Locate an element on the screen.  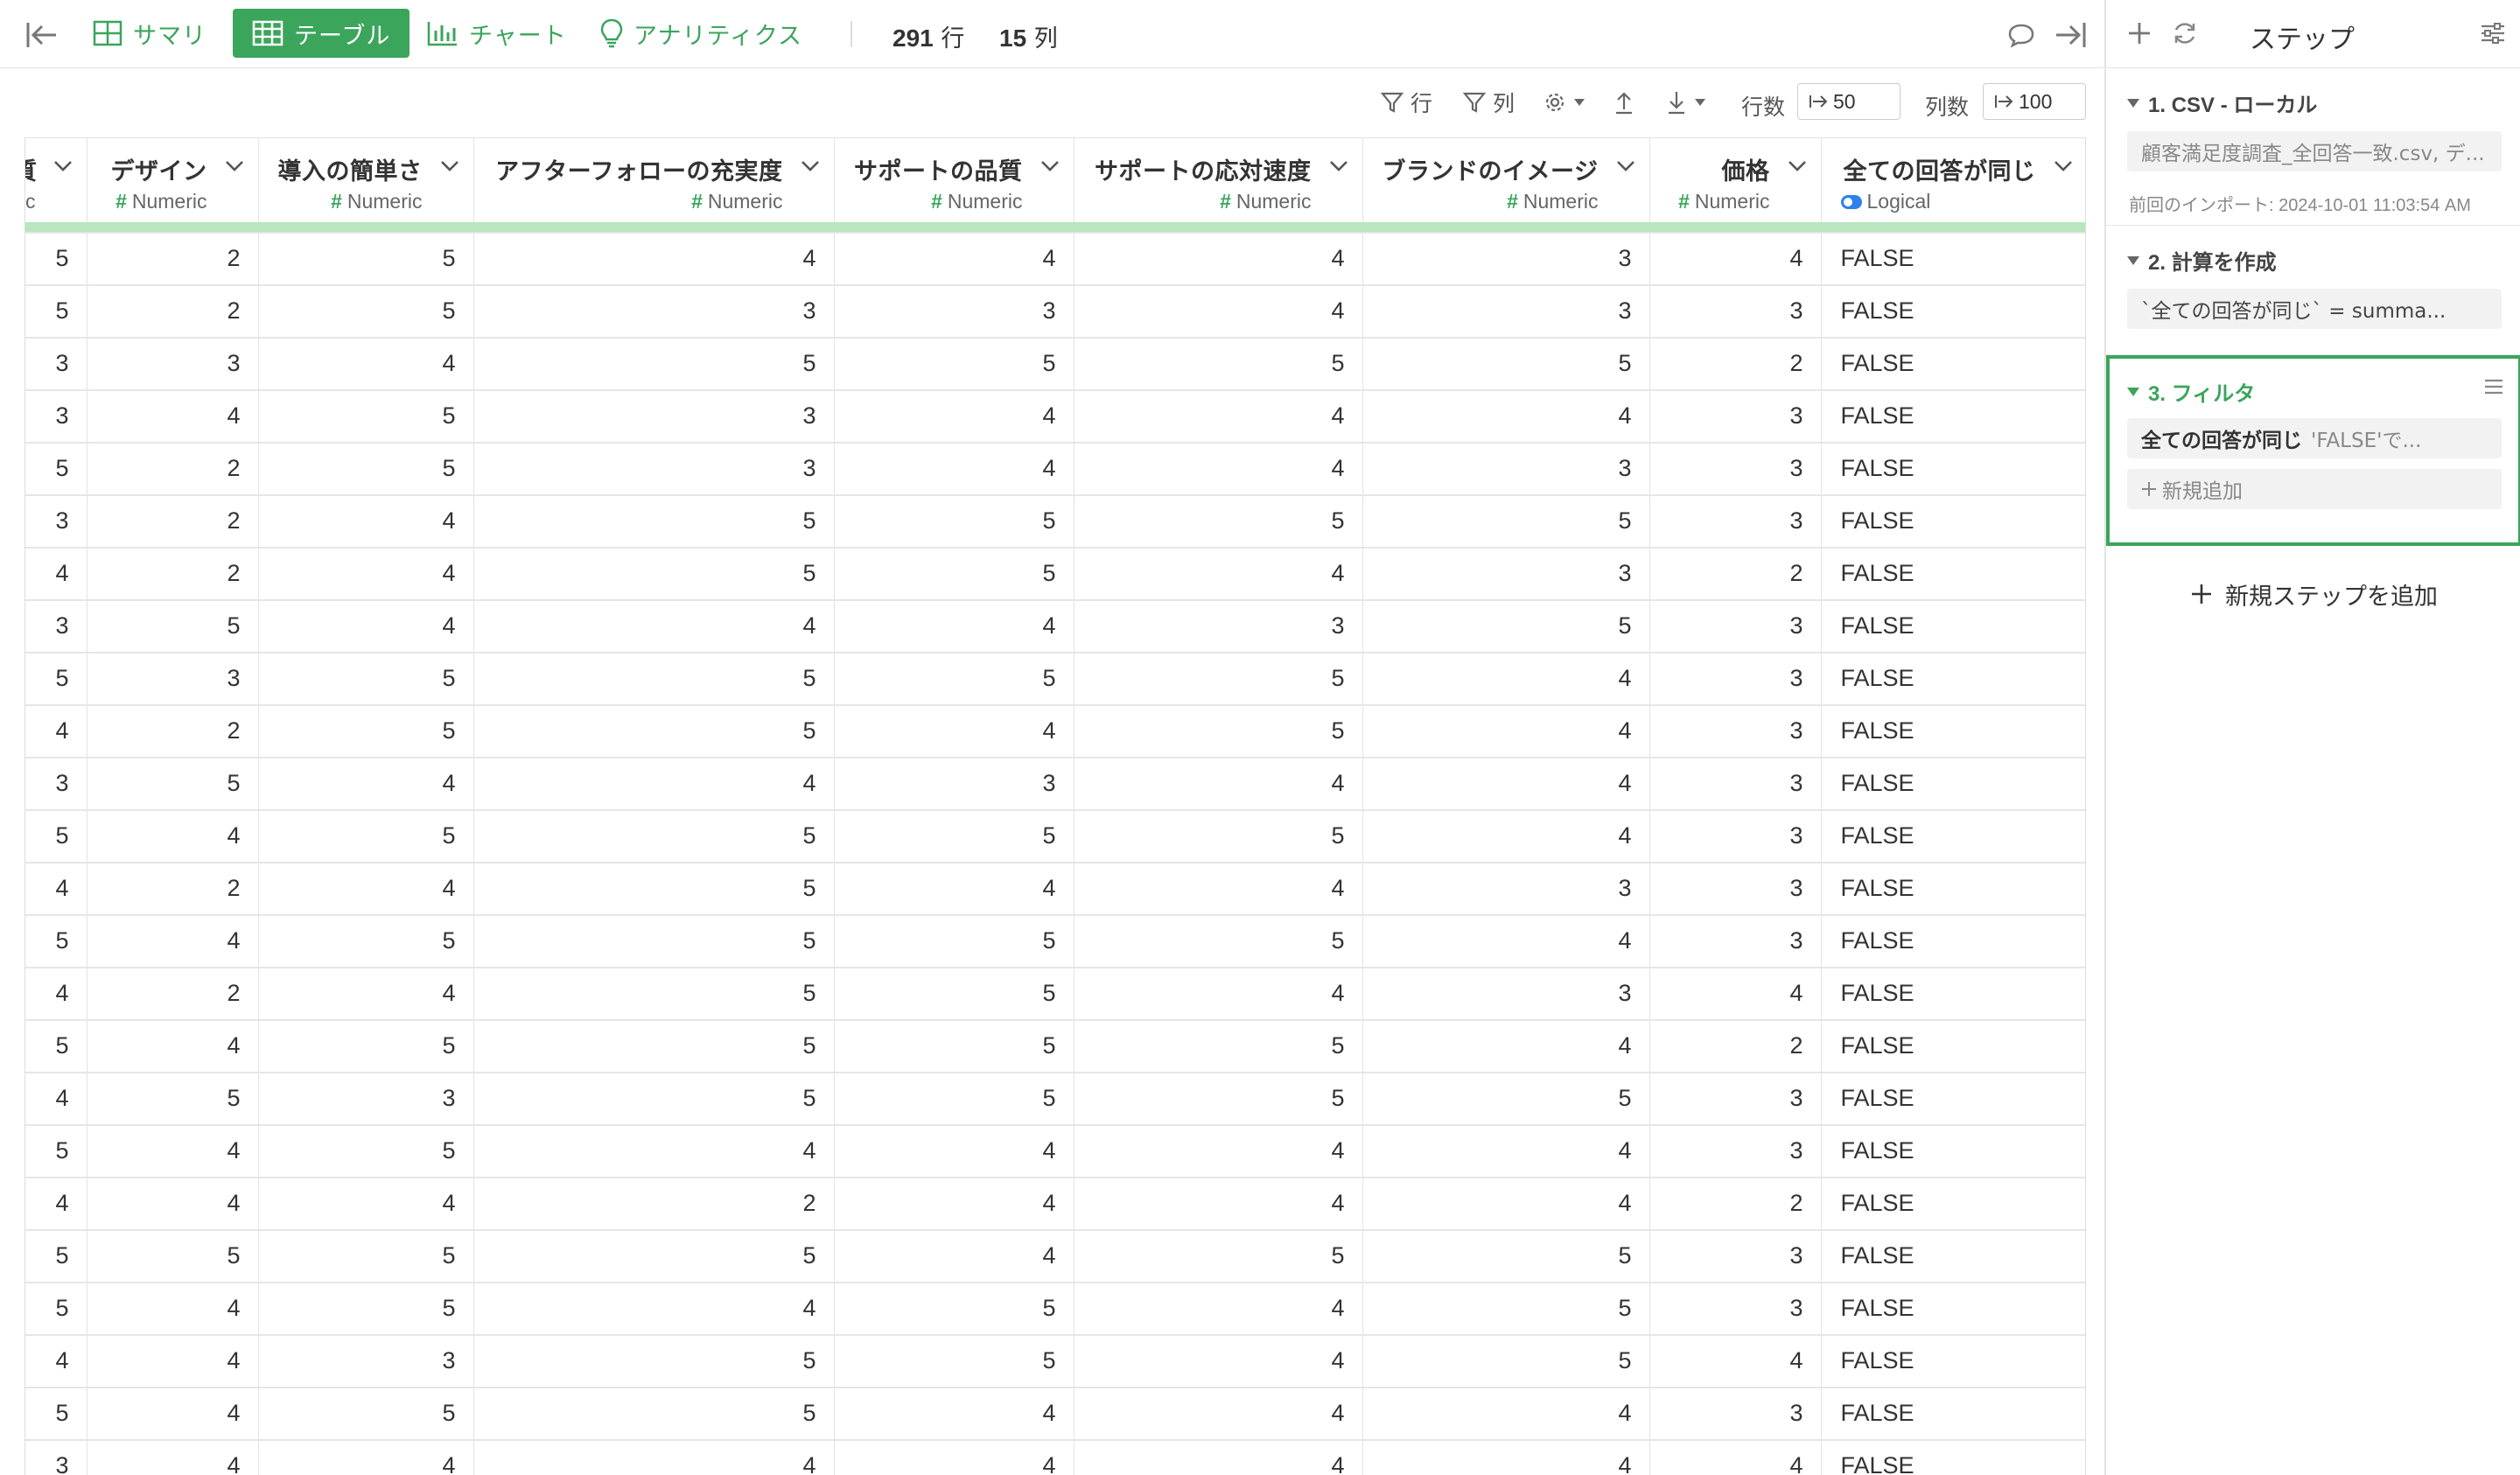
table-row: 5 4 5 5 5 5 4 2 FALSE is located at coordinates (1055, 1046).